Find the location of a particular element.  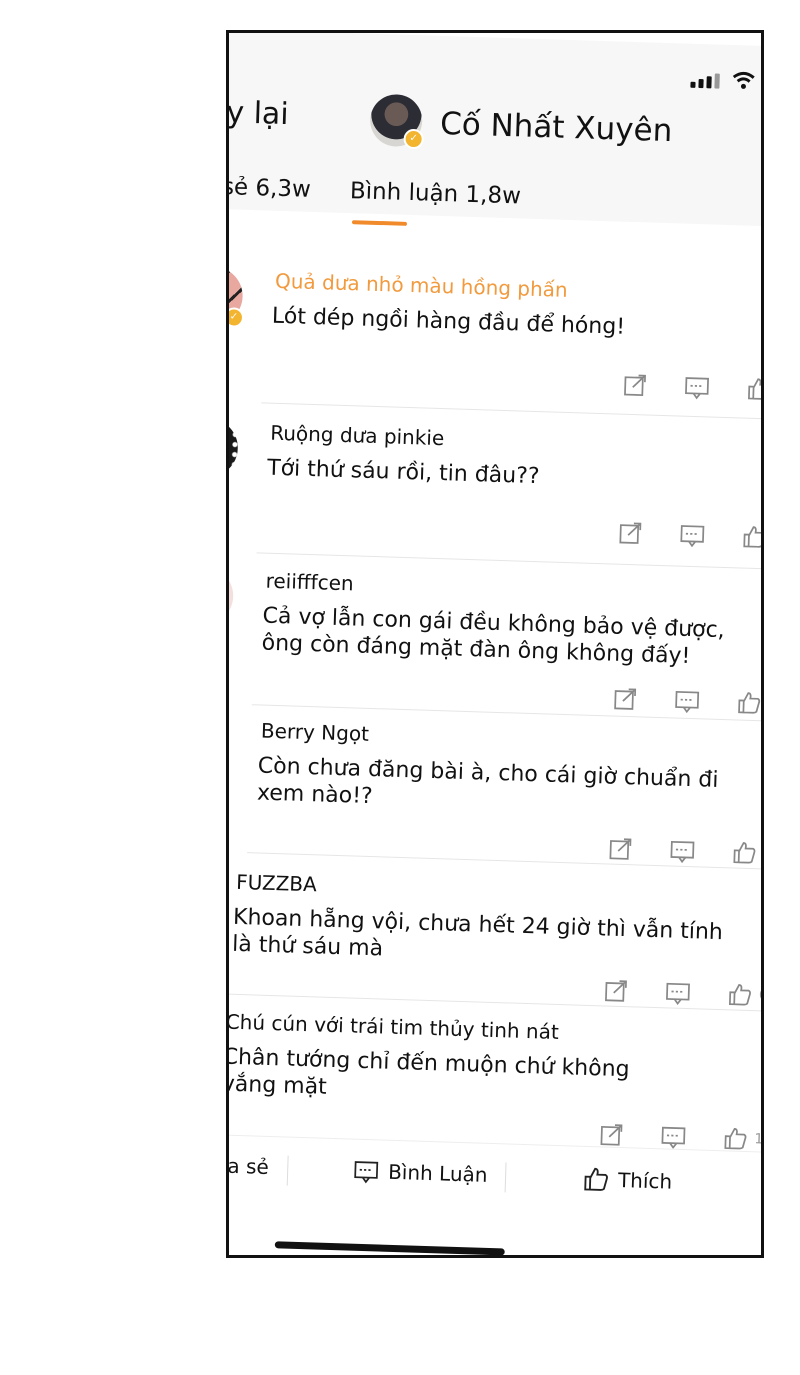

comment-actions: 67 is located at coordinates (683, 992).